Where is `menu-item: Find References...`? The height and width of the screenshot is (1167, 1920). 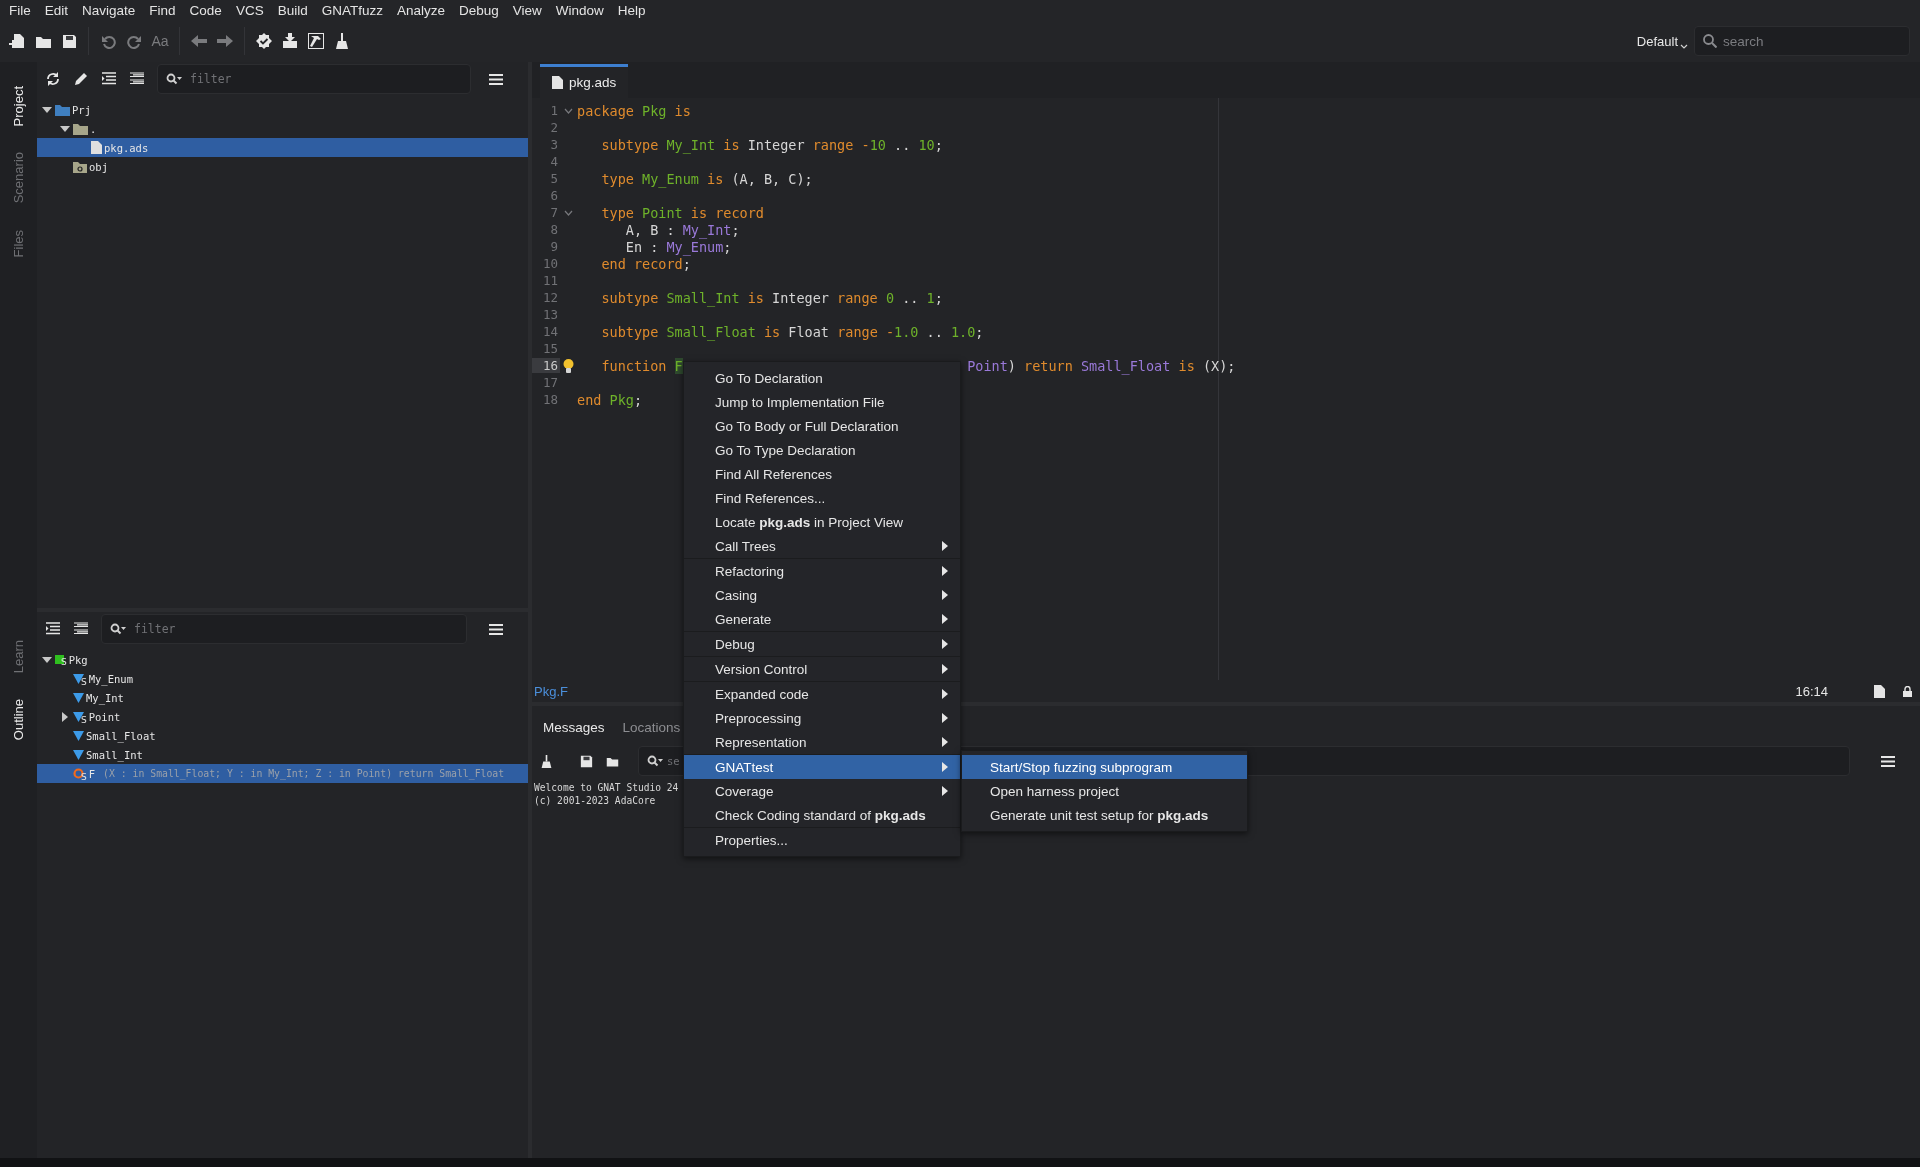
menu-item: Find References... is located at coordinates (822, 498).